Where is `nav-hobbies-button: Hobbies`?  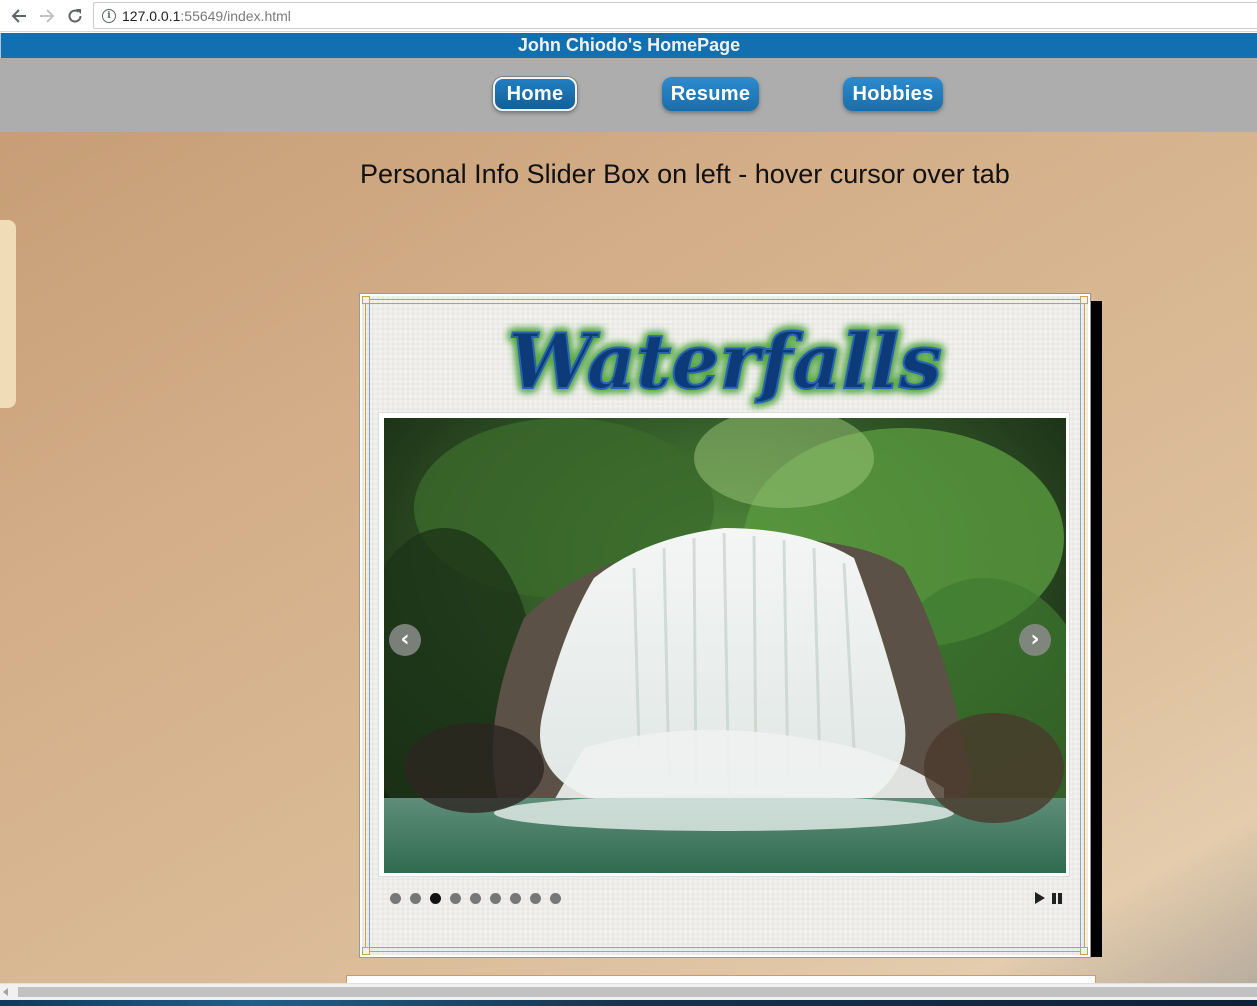 nav-hobbies-button: Hobbies is located at coordinates (893, 94).